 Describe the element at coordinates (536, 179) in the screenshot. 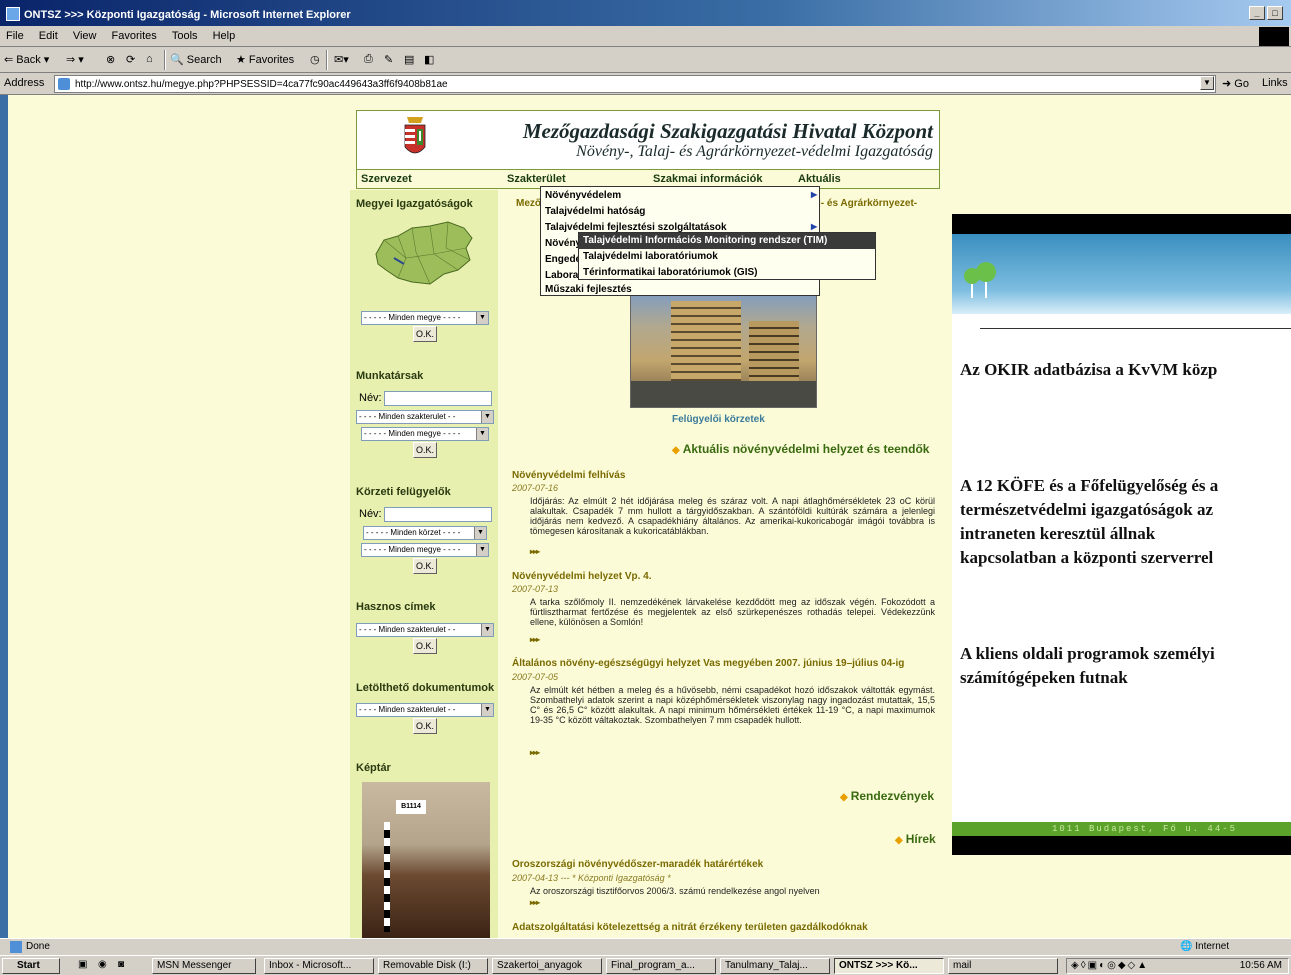

I see `nav-szakterulet: Szakterület` at that location.